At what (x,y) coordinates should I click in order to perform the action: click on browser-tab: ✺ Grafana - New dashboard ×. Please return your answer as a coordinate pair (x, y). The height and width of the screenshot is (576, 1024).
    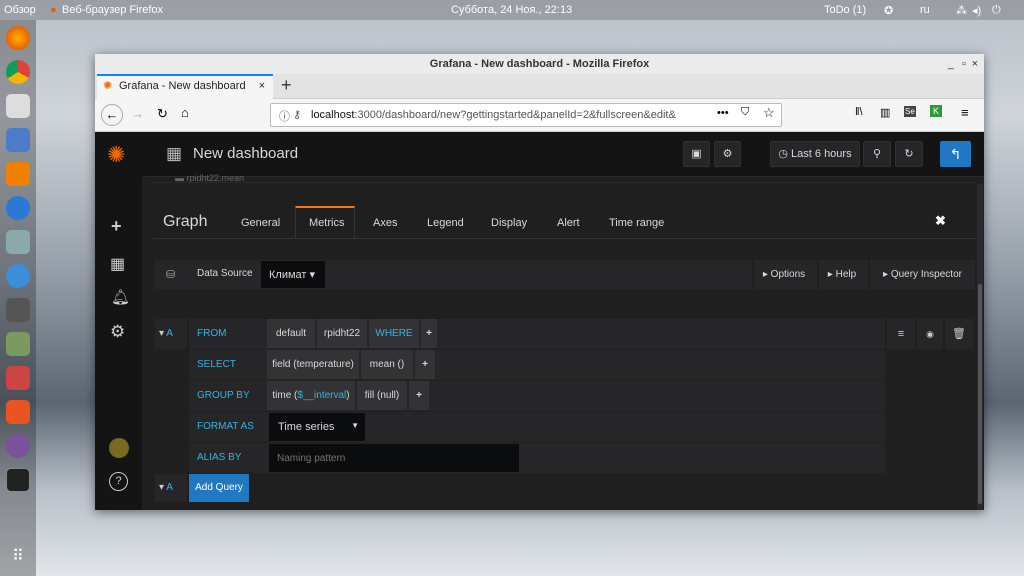
    Looking at the image, I should click on (185, 86).